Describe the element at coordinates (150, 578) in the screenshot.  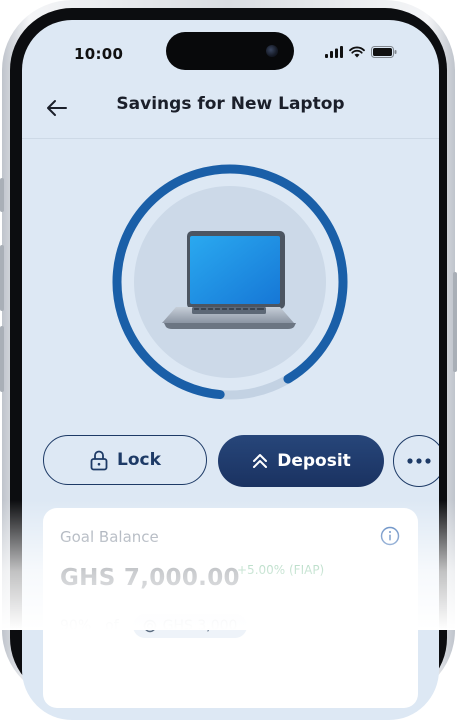
I see `goal-balance-amount: GHS 7,000.00` at that location.